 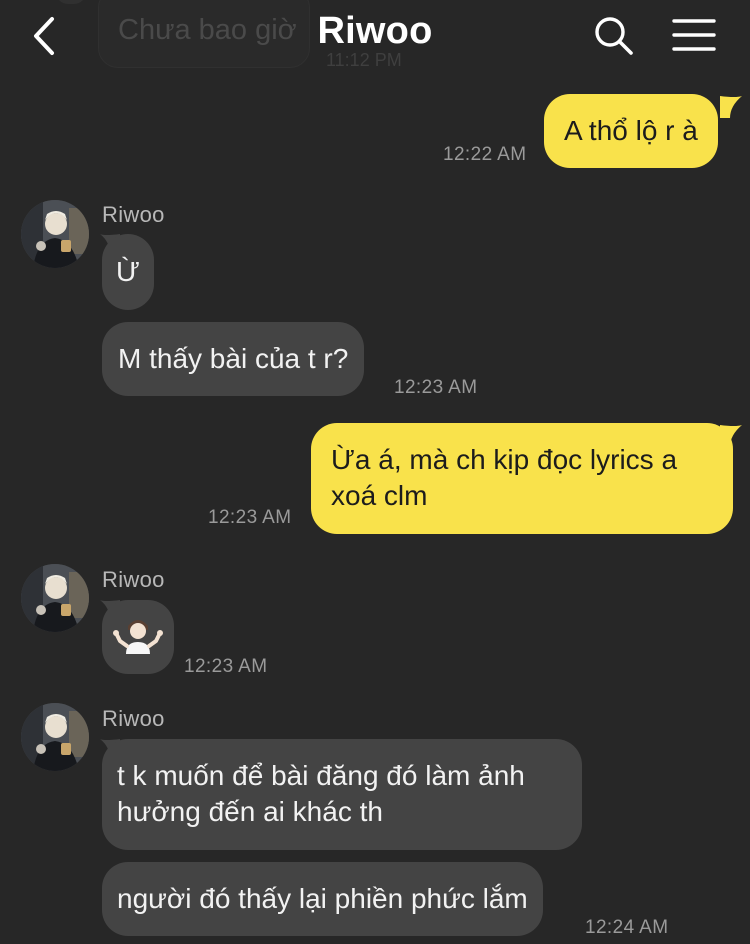 I want to click on incoming-message-bubble: người đó thấy lại phiền phức lắm, so click(x=322, y=899).